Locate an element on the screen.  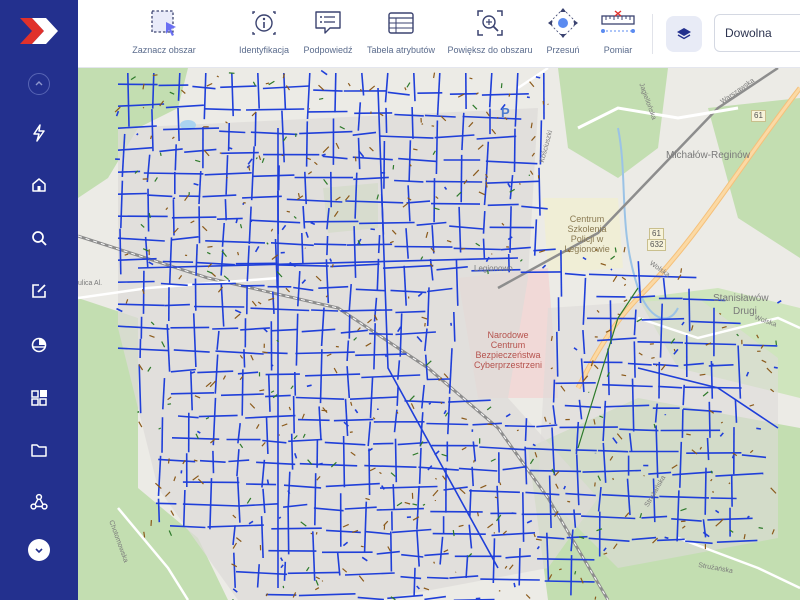
layers-icon is located at coordinates (684, 34).